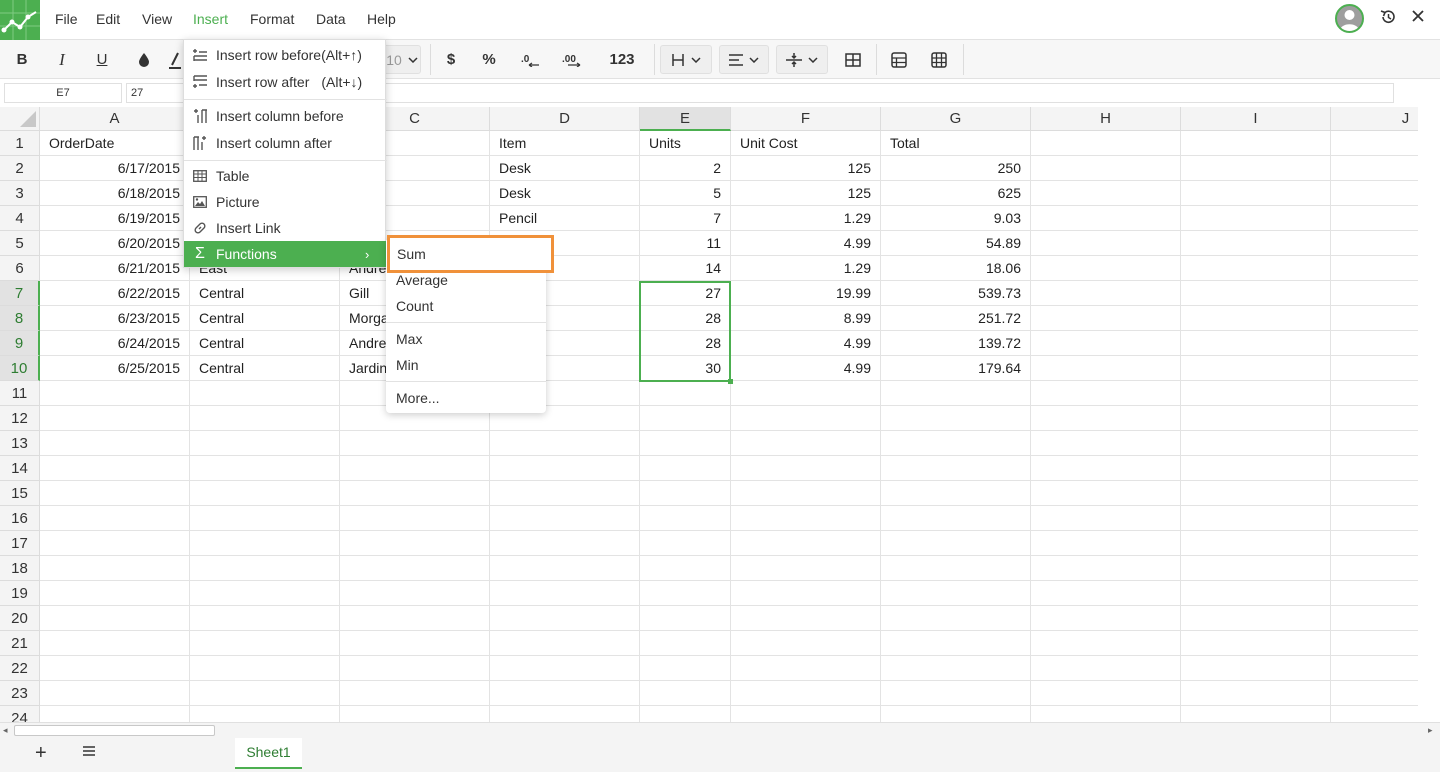 The image size is (1440, 772). Describe the element at coordinates (210, 19) in the screenshot. I see `menu-insert: Insert` at that location.